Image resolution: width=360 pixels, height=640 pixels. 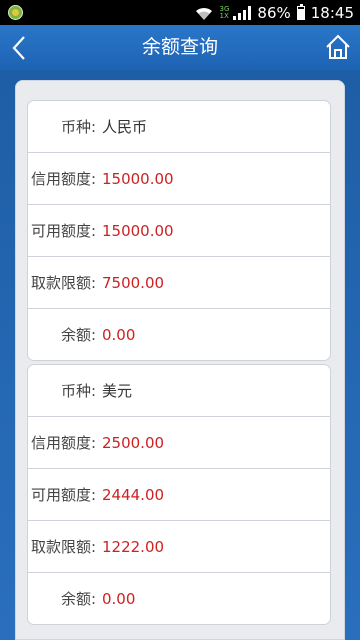 I want to click on app-header: 余额查询, so click(x=180, y=47).